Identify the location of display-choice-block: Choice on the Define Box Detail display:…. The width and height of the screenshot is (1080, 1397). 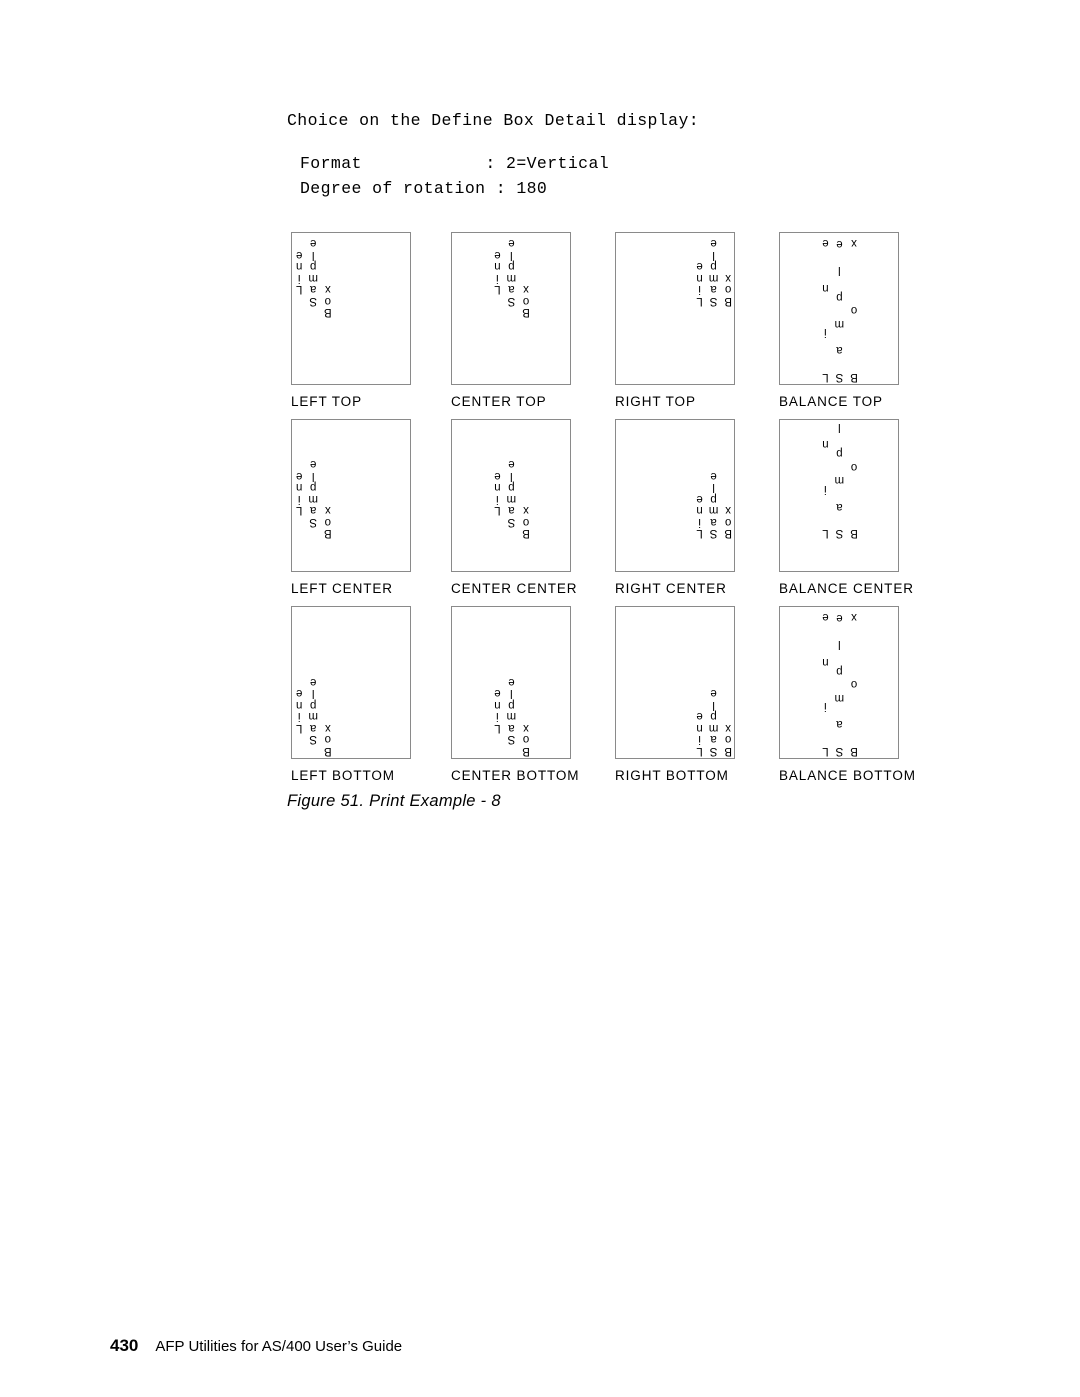
(637, 154).